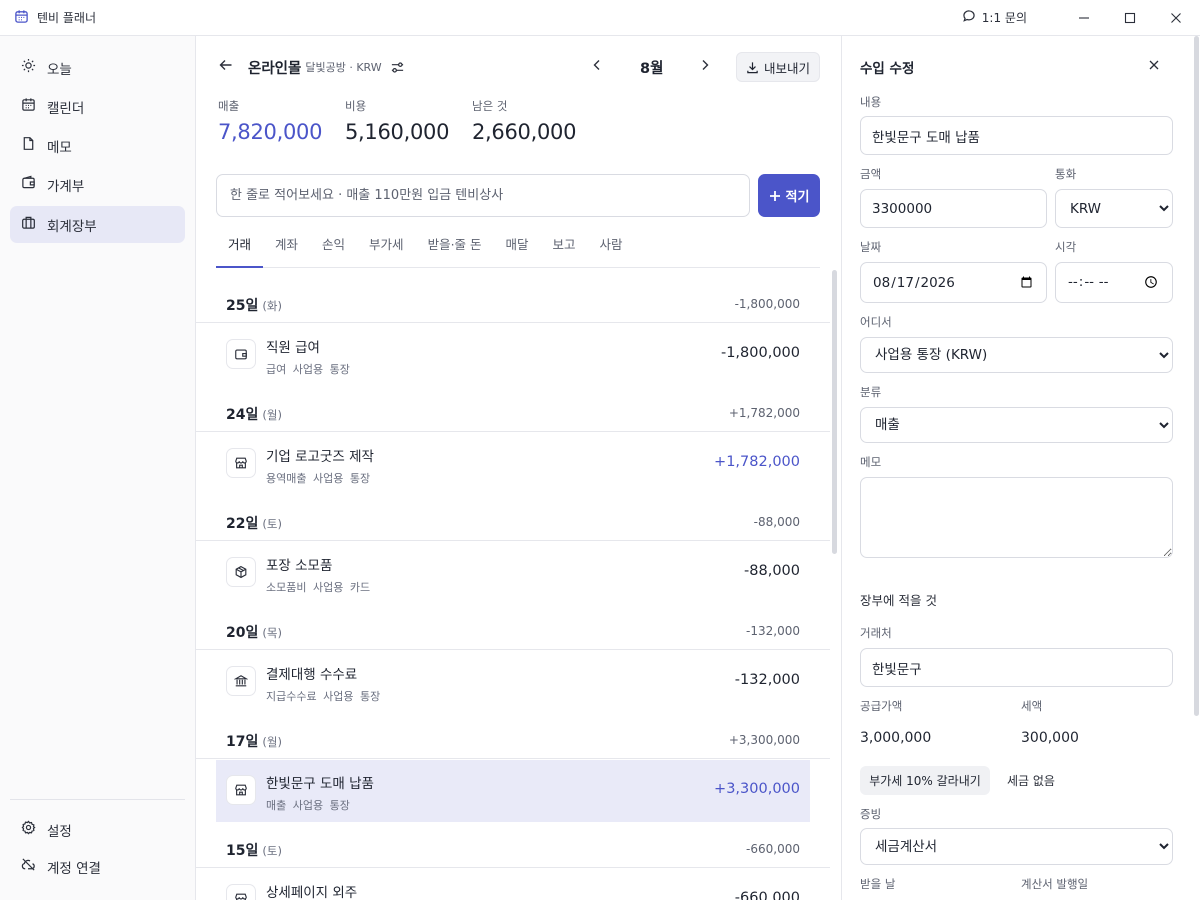 Image resolution: width=1200 pixels, height=900 pixels. Describe the element at coordinates (272, 742) in the screenshot. I see `day-weekday: (월)` at that location.